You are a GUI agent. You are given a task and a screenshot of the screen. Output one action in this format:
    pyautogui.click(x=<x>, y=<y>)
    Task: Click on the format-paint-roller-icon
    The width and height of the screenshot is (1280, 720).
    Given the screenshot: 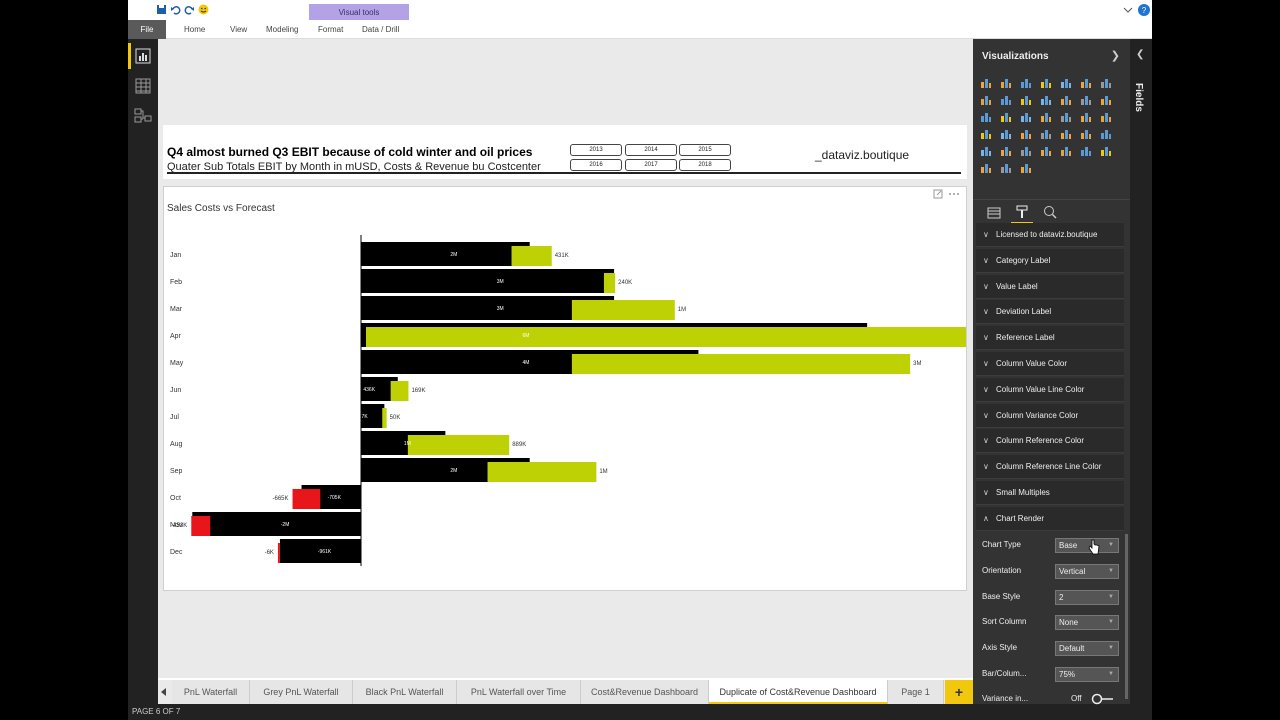 What is the action you would take?
    pyautogui.click(x=1022, y=212)
    